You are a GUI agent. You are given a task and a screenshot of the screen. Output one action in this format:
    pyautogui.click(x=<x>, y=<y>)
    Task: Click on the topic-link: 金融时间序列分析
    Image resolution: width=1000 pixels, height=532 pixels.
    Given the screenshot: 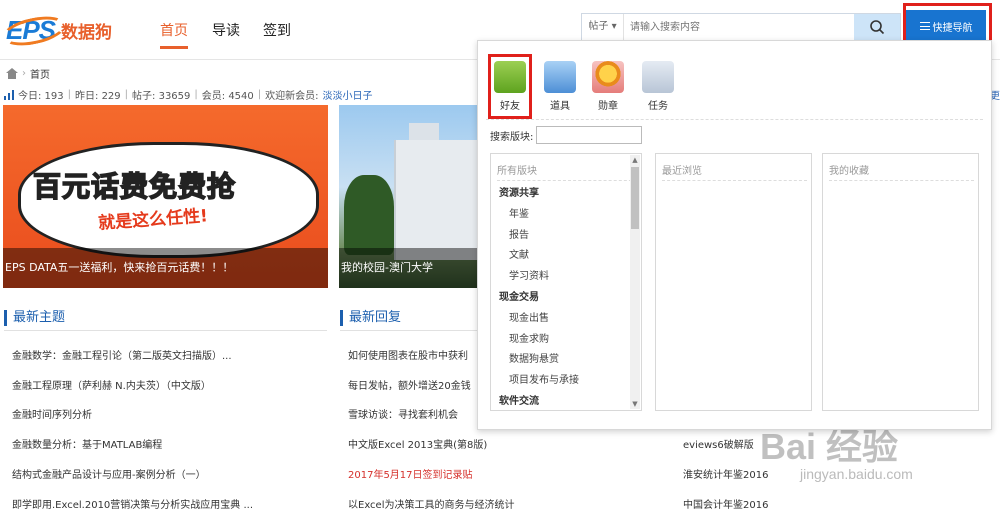 What is the action you would take?
    pyautogui.click(x=52, y=413)
    